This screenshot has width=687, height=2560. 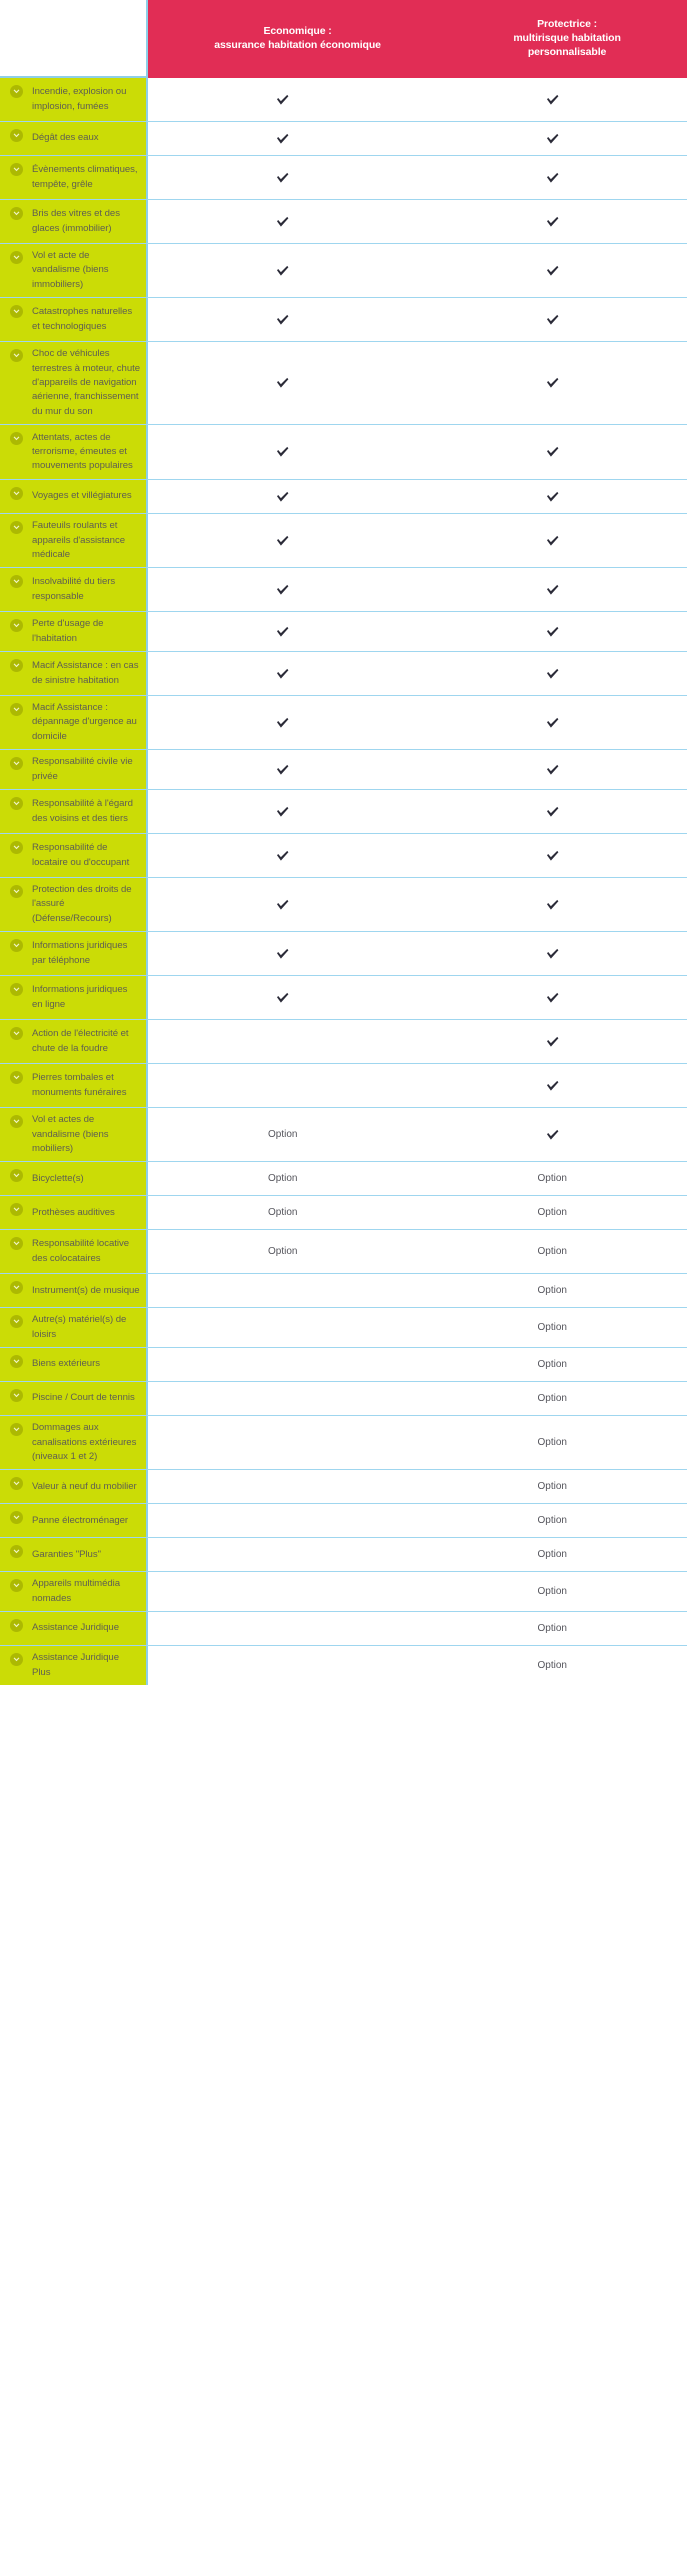 I want to click on guarantee-row-toggle: Assistance Juridique Plus, so click(x=74, y=1665).